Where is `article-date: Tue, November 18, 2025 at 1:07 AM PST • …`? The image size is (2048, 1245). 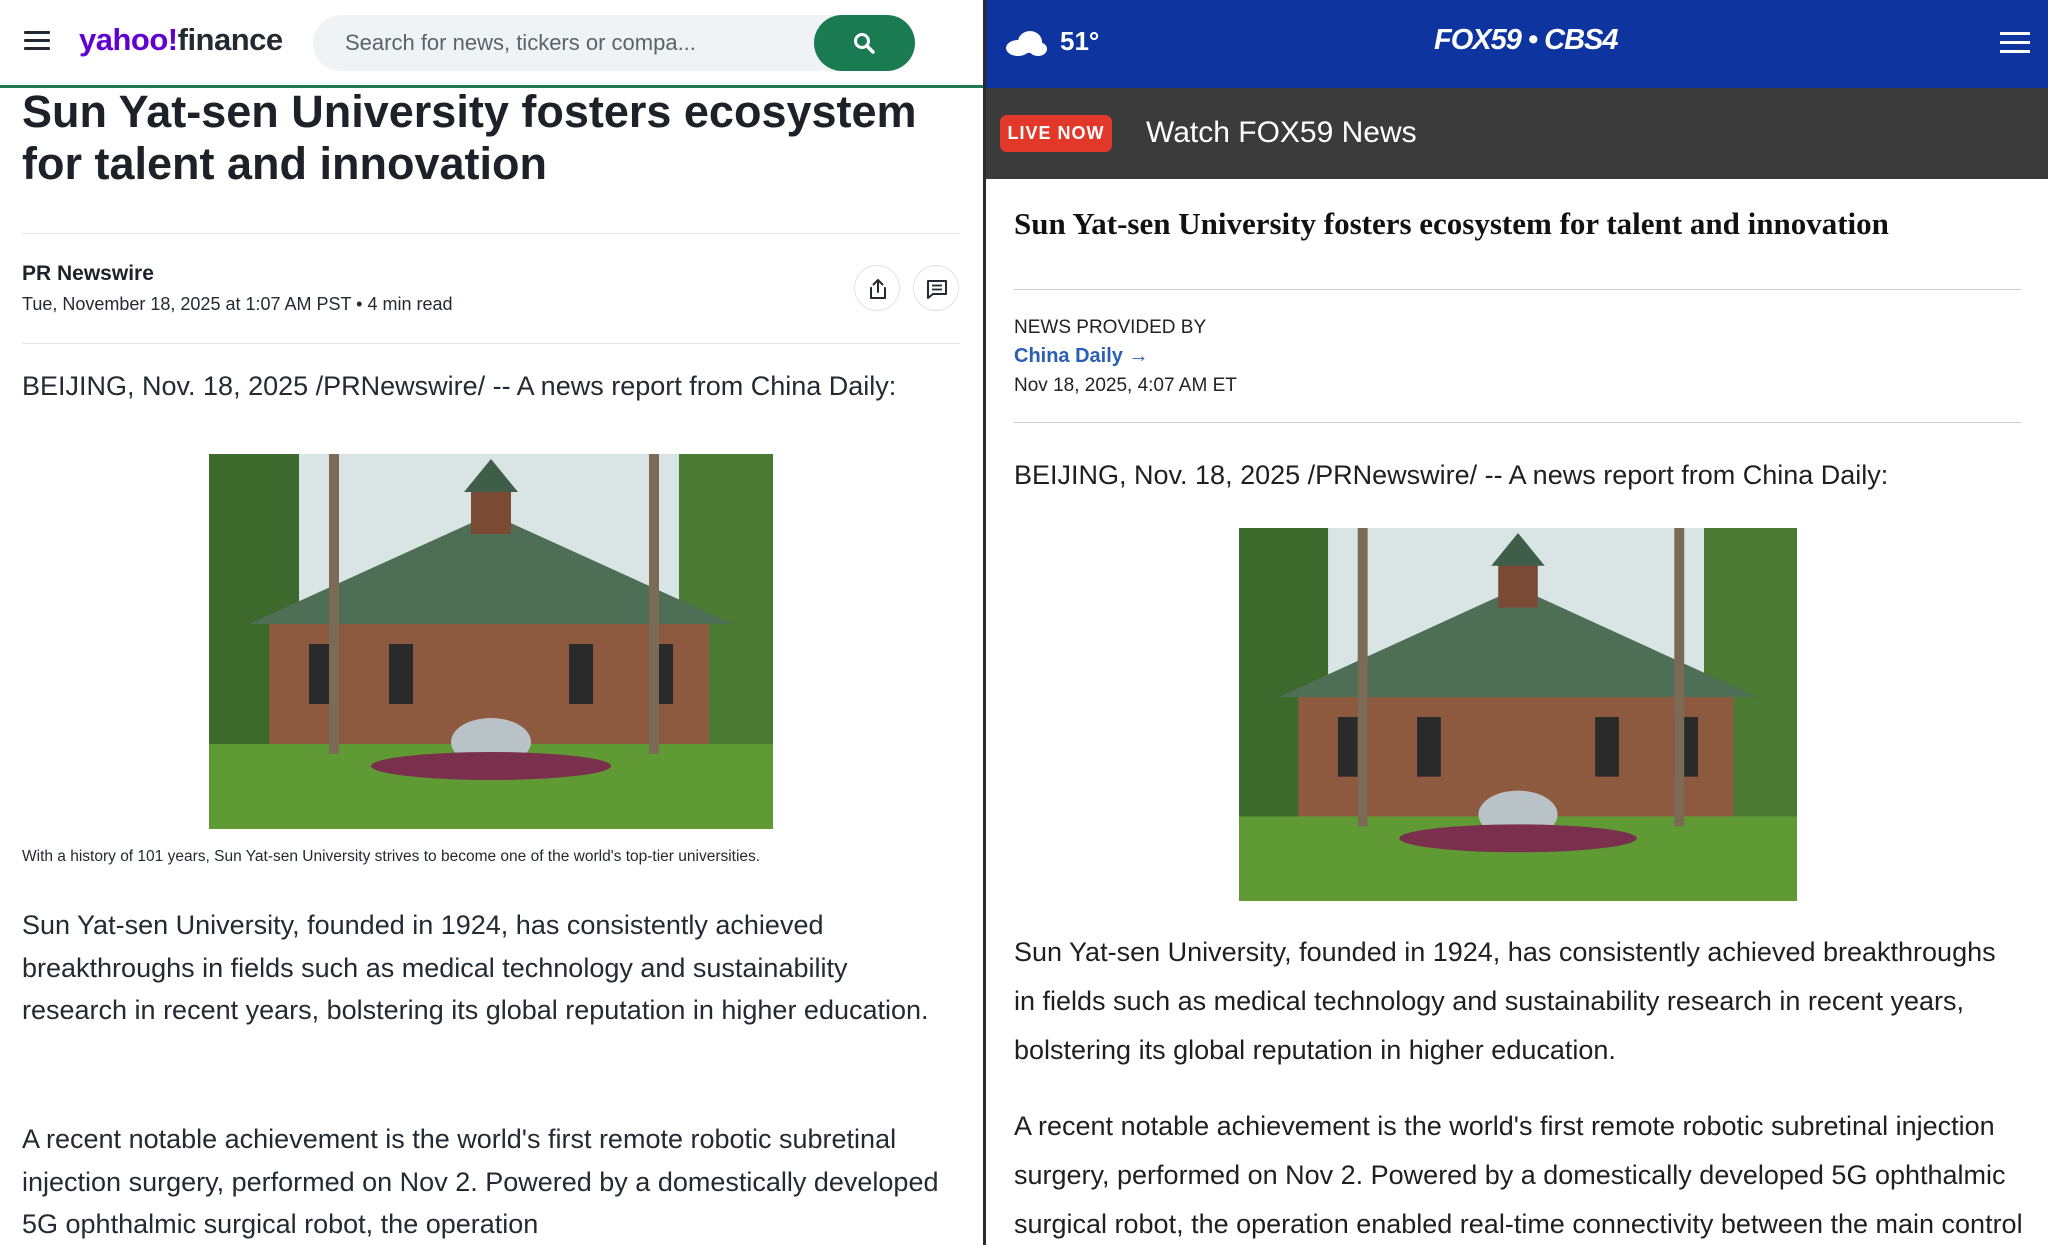
article-date: Tue, November 18, 2025 at 1:07 AM PST • … is located at coordinates (237, 304).